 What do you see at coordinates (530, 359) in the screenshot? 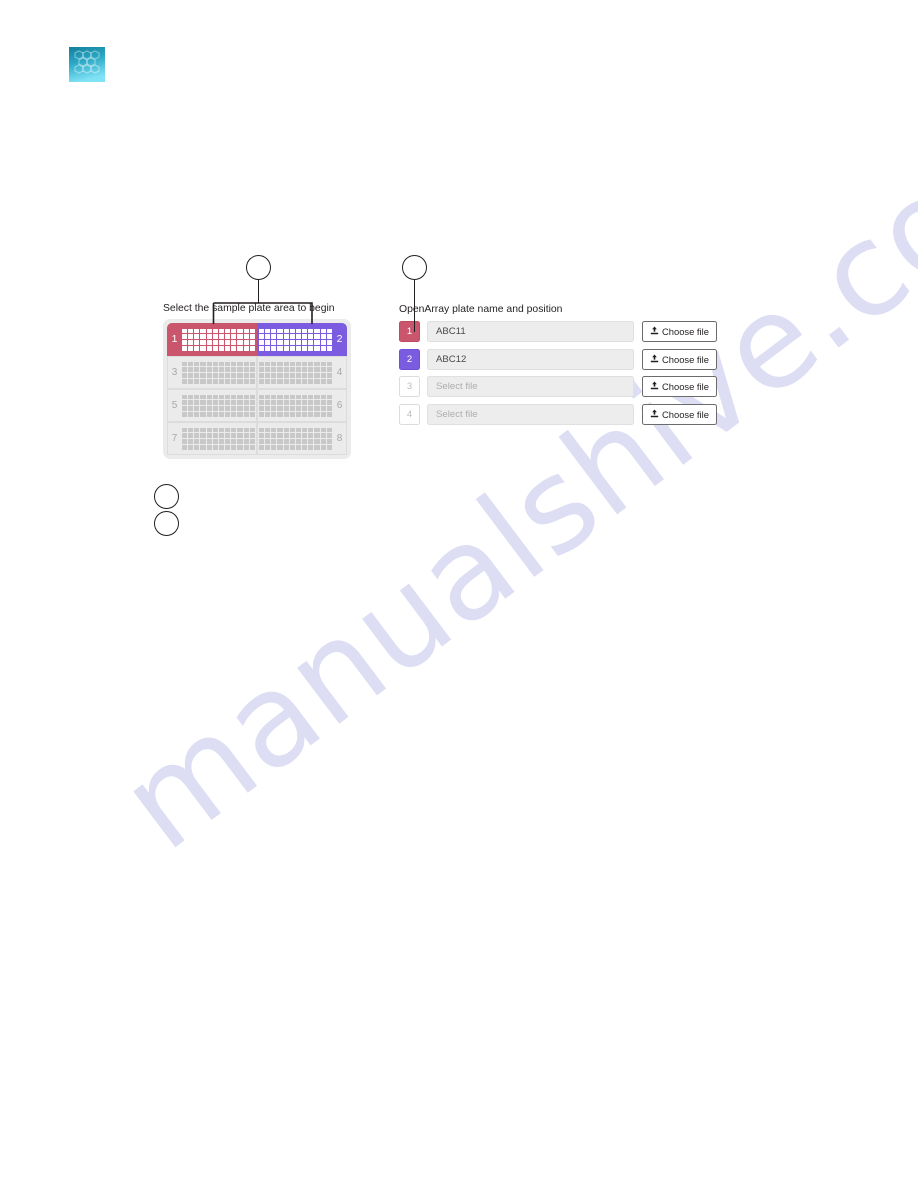
I see `plate-name-input-2: ABC12` at bounding box center [530, 359].